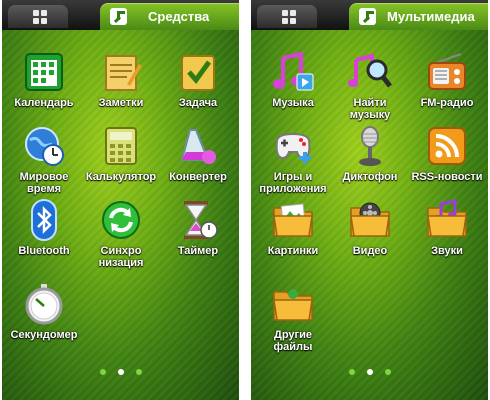 Image resolution: width=490 pixels, height=400 pixels. I want to click on app-label: Другие файлы, so click(293, 341).